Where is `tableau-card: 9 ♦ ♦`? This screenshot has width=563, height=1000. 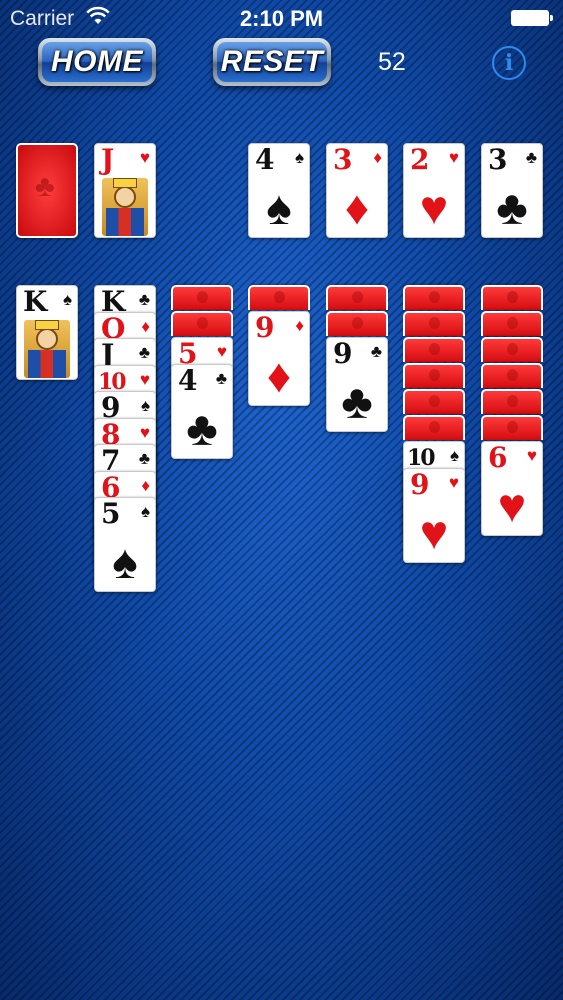
tableau-card: 9 ♦ ♦ is located at coordinates (279, 358).